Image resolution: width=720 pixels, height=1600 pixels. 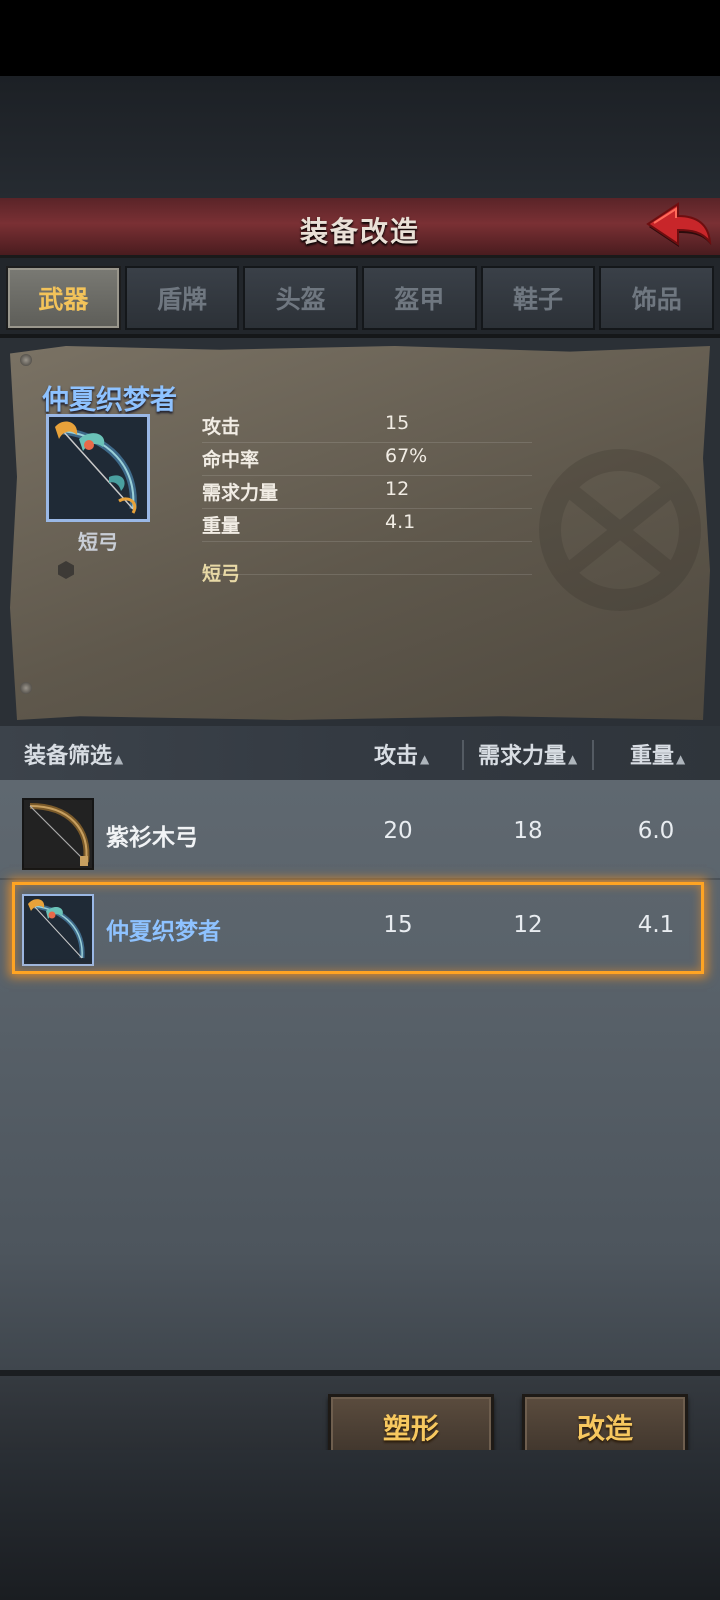 I want to click on stat-label: 重量, so click(x=221, y=526).